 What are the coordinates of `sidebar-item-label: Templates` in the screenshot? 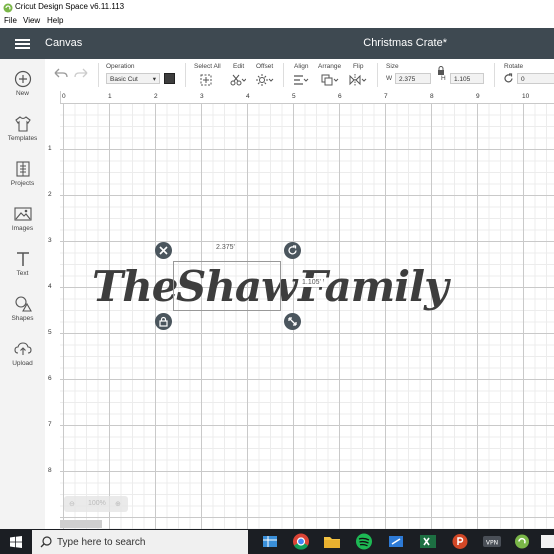 It's located at (22, 138).